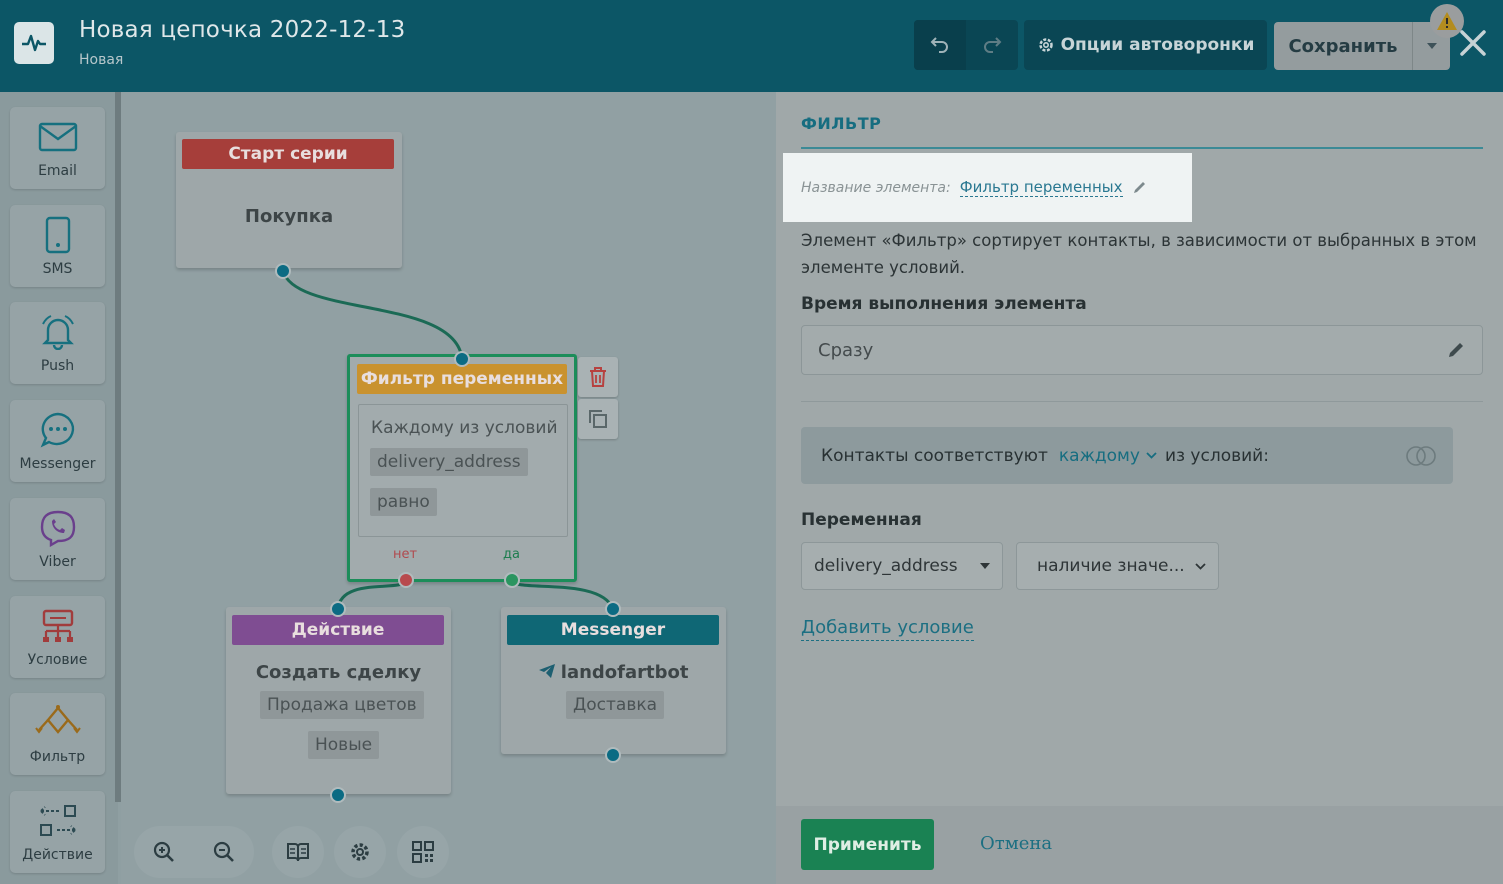  I want to click on divider, so click(1142, 401).